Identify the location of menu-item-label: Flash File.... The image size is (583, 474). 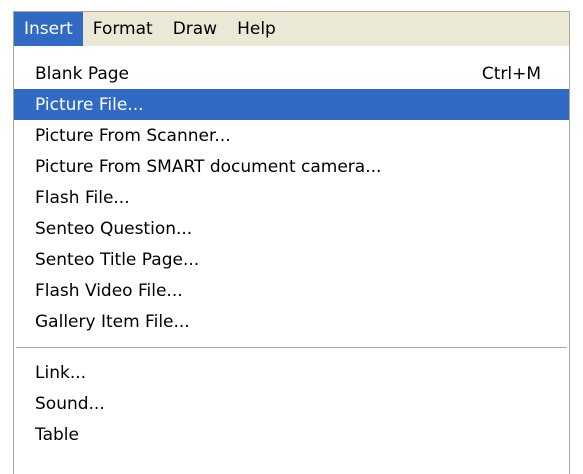
(82, 197).